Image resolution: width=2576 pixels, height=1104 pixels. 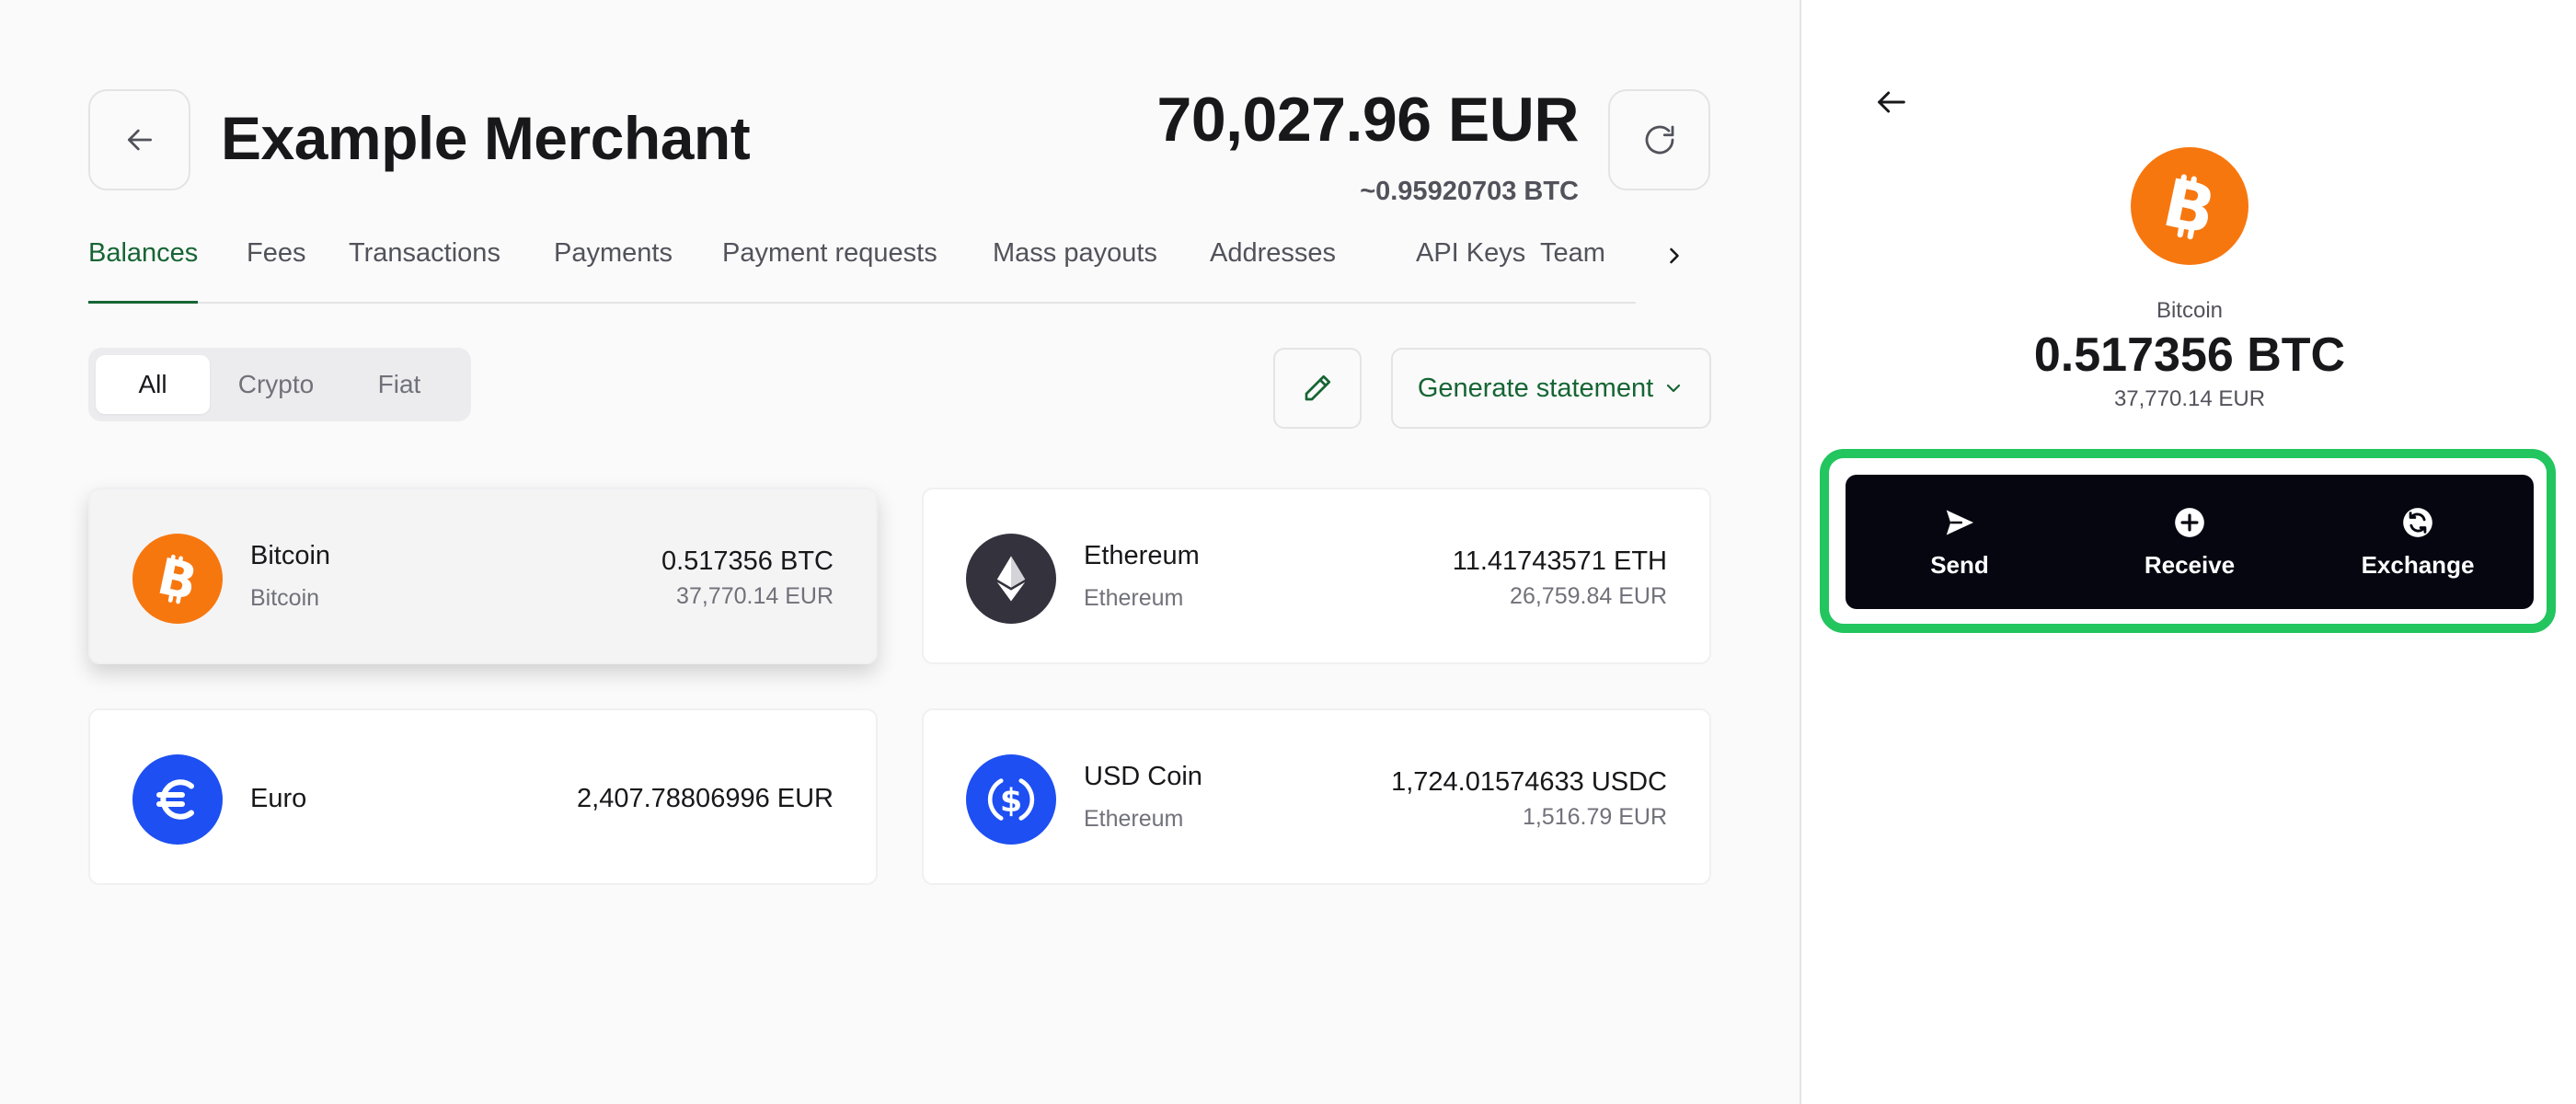 I want to click on asset-name: USD Coin, so click(x=1143, y=776).